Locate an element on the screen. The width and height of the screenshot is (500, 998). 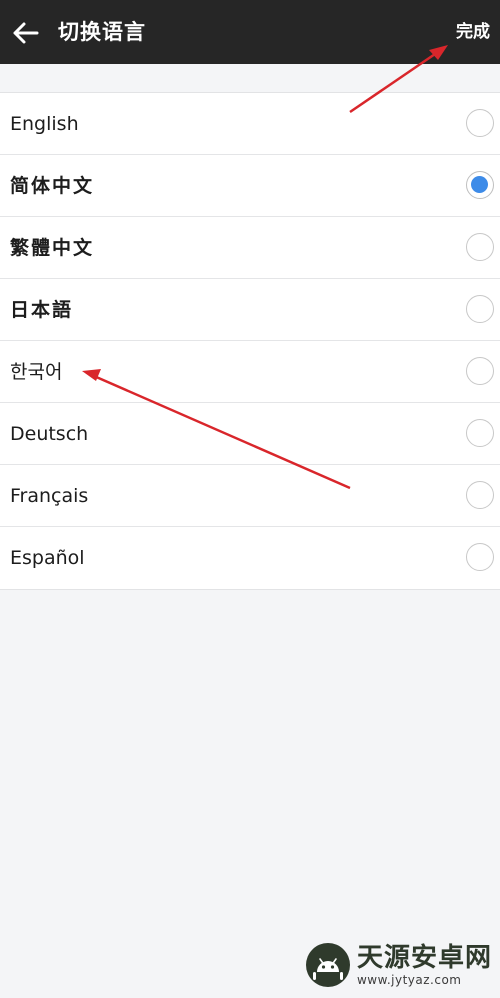
language-label: Français is located at coordinates (49, 496).